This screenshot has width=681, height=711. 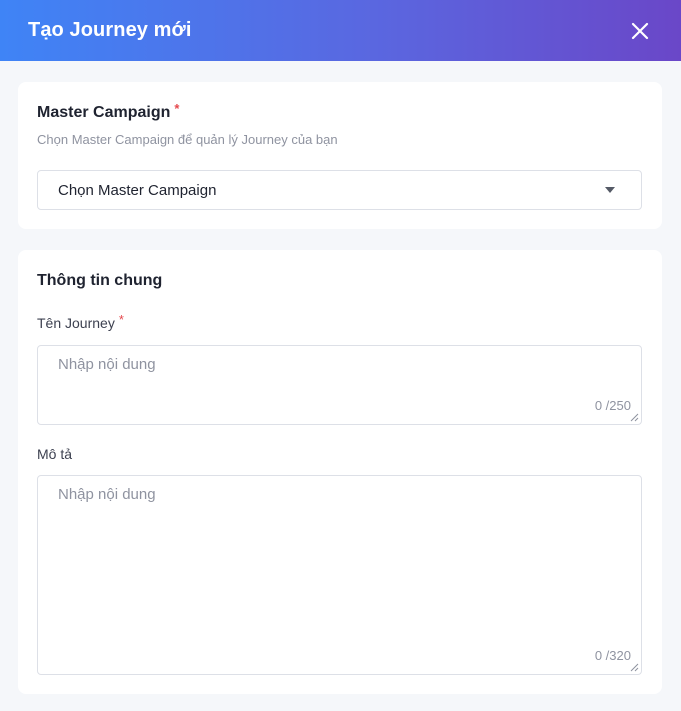 I want to click on dialog-title: Tạo Journey mới, so click(x=110, y=30).